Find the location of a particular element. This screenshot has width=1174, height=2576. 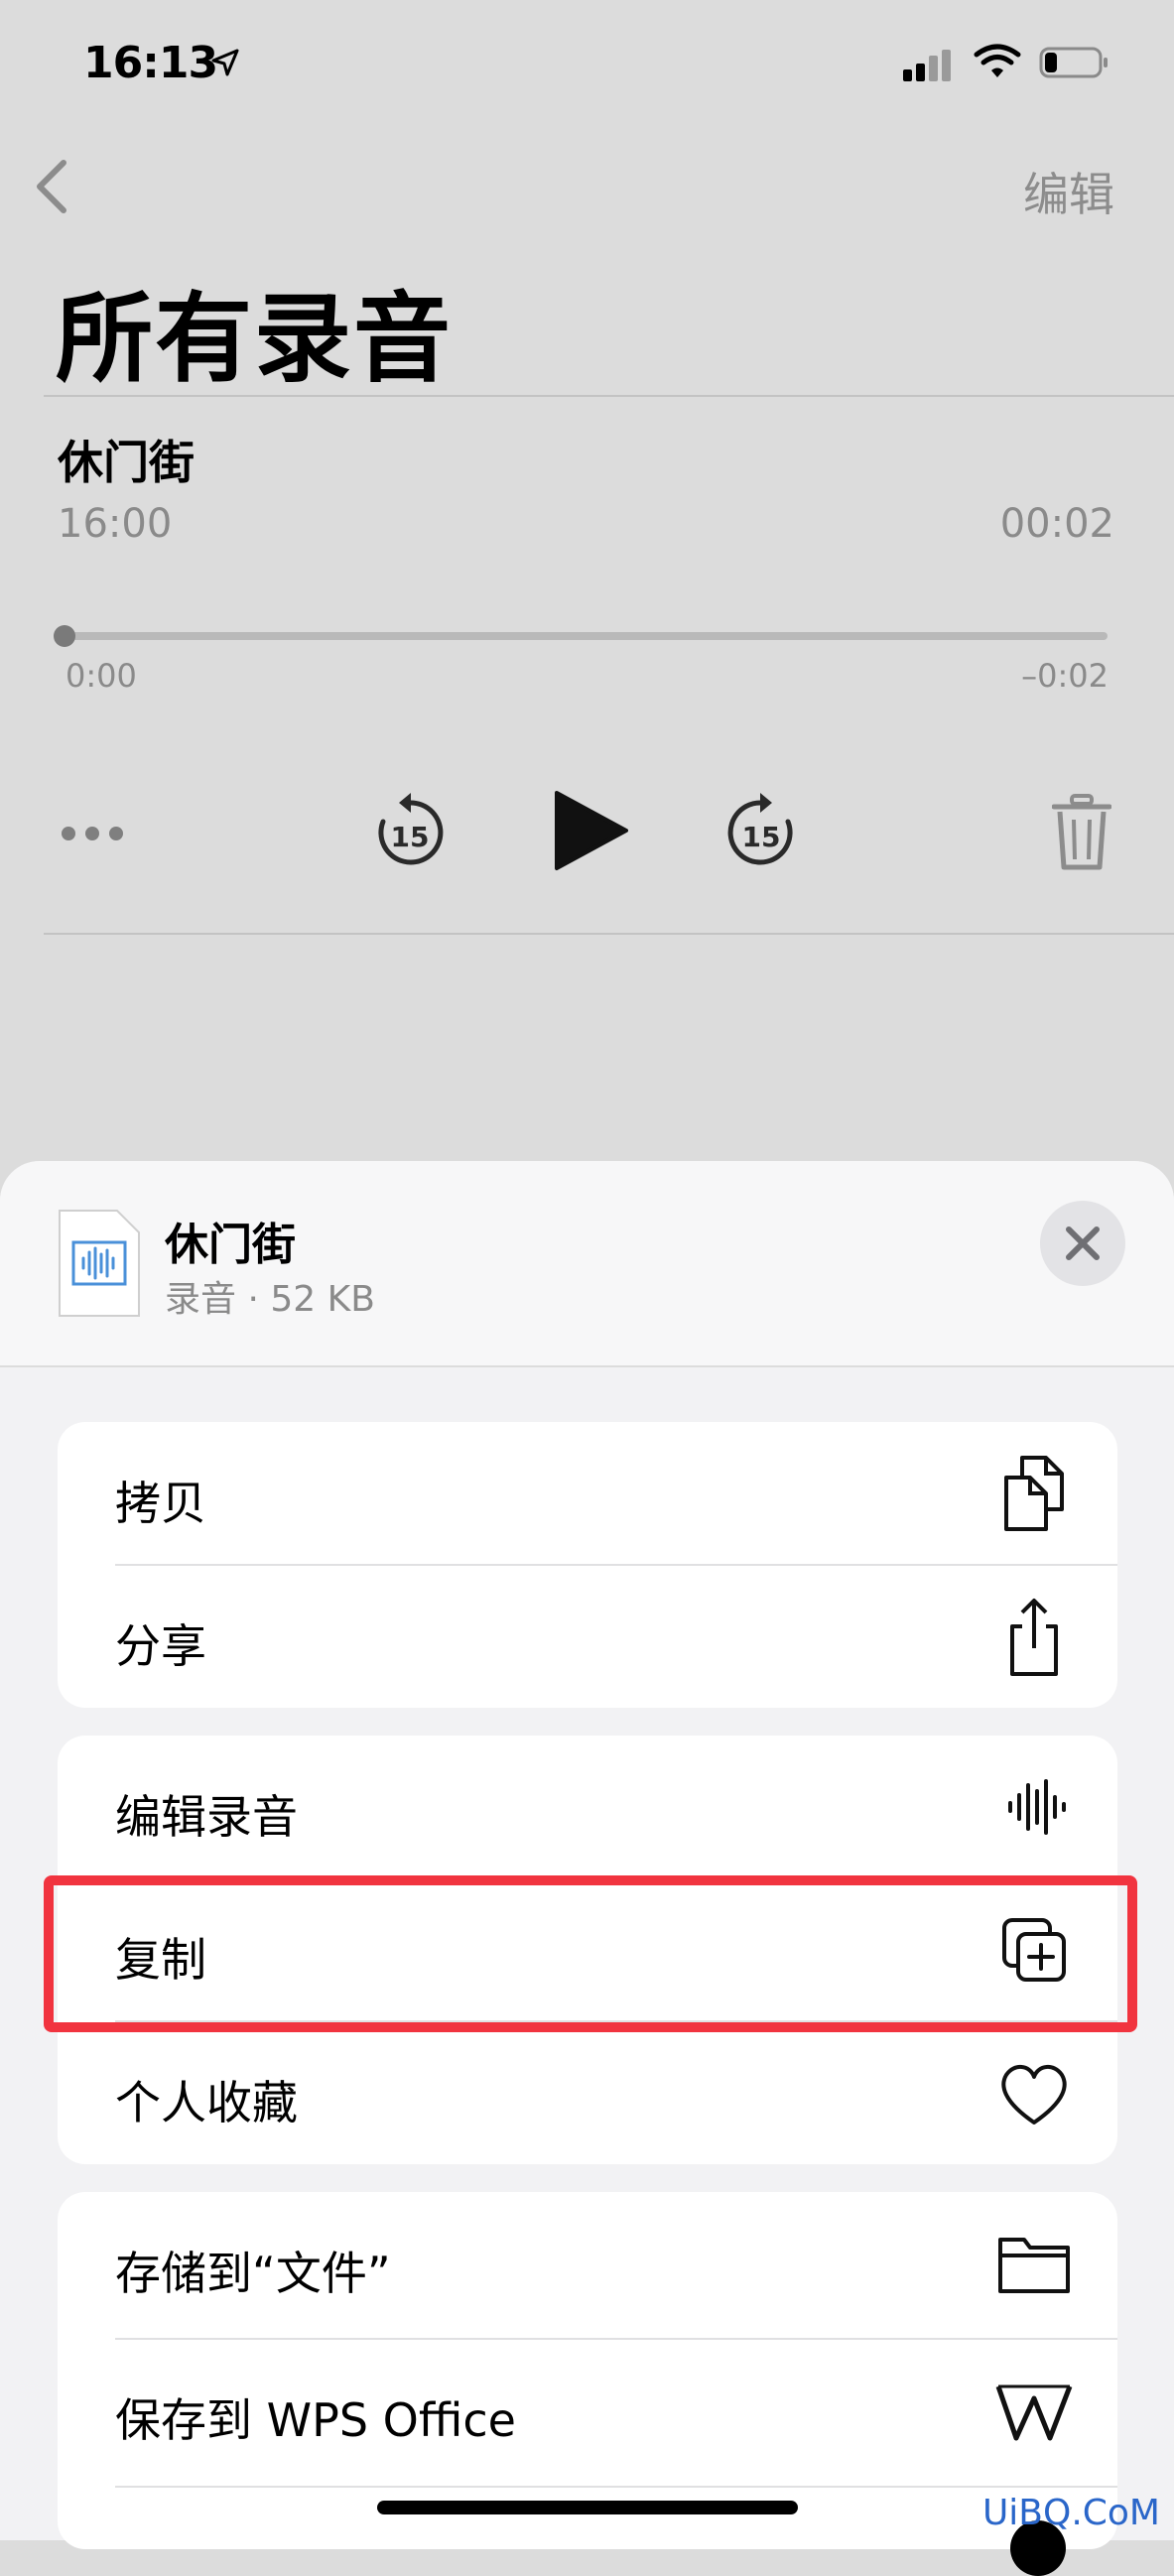

edit-button: 编辑 is located at coordinates (1068, 192).